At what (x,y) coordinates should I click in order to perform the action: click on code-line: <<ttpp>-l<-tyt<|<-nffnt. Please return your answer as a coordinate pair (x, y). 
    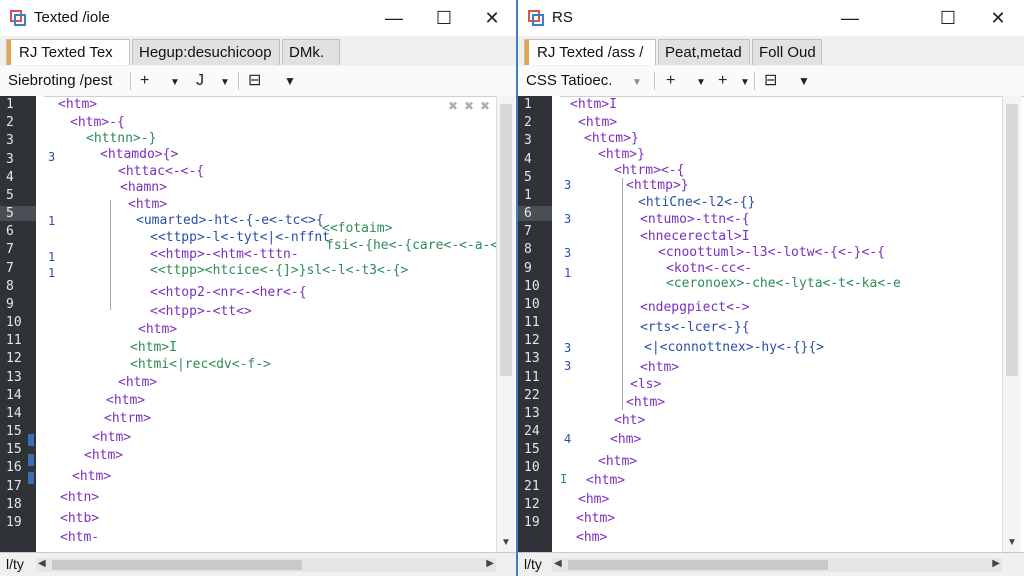
    Looking at the image, I should click on (240, 237).